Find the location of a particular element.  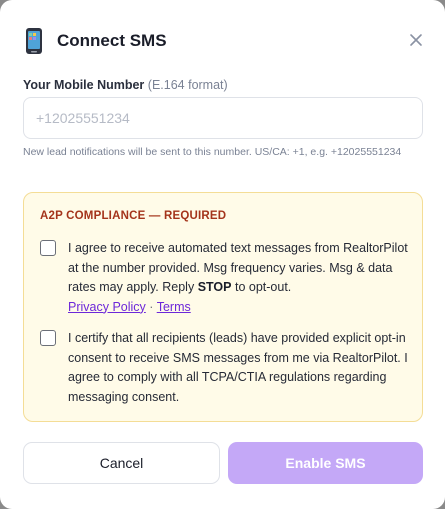

cancel-button: Cancel is located at coordinates (121, 463).